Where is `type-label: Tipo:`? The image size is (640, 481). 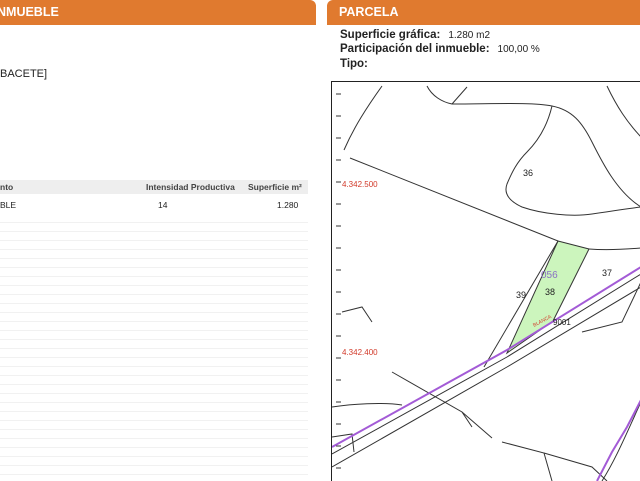 type-label: Tipo: is located at coordinates (354, 64).